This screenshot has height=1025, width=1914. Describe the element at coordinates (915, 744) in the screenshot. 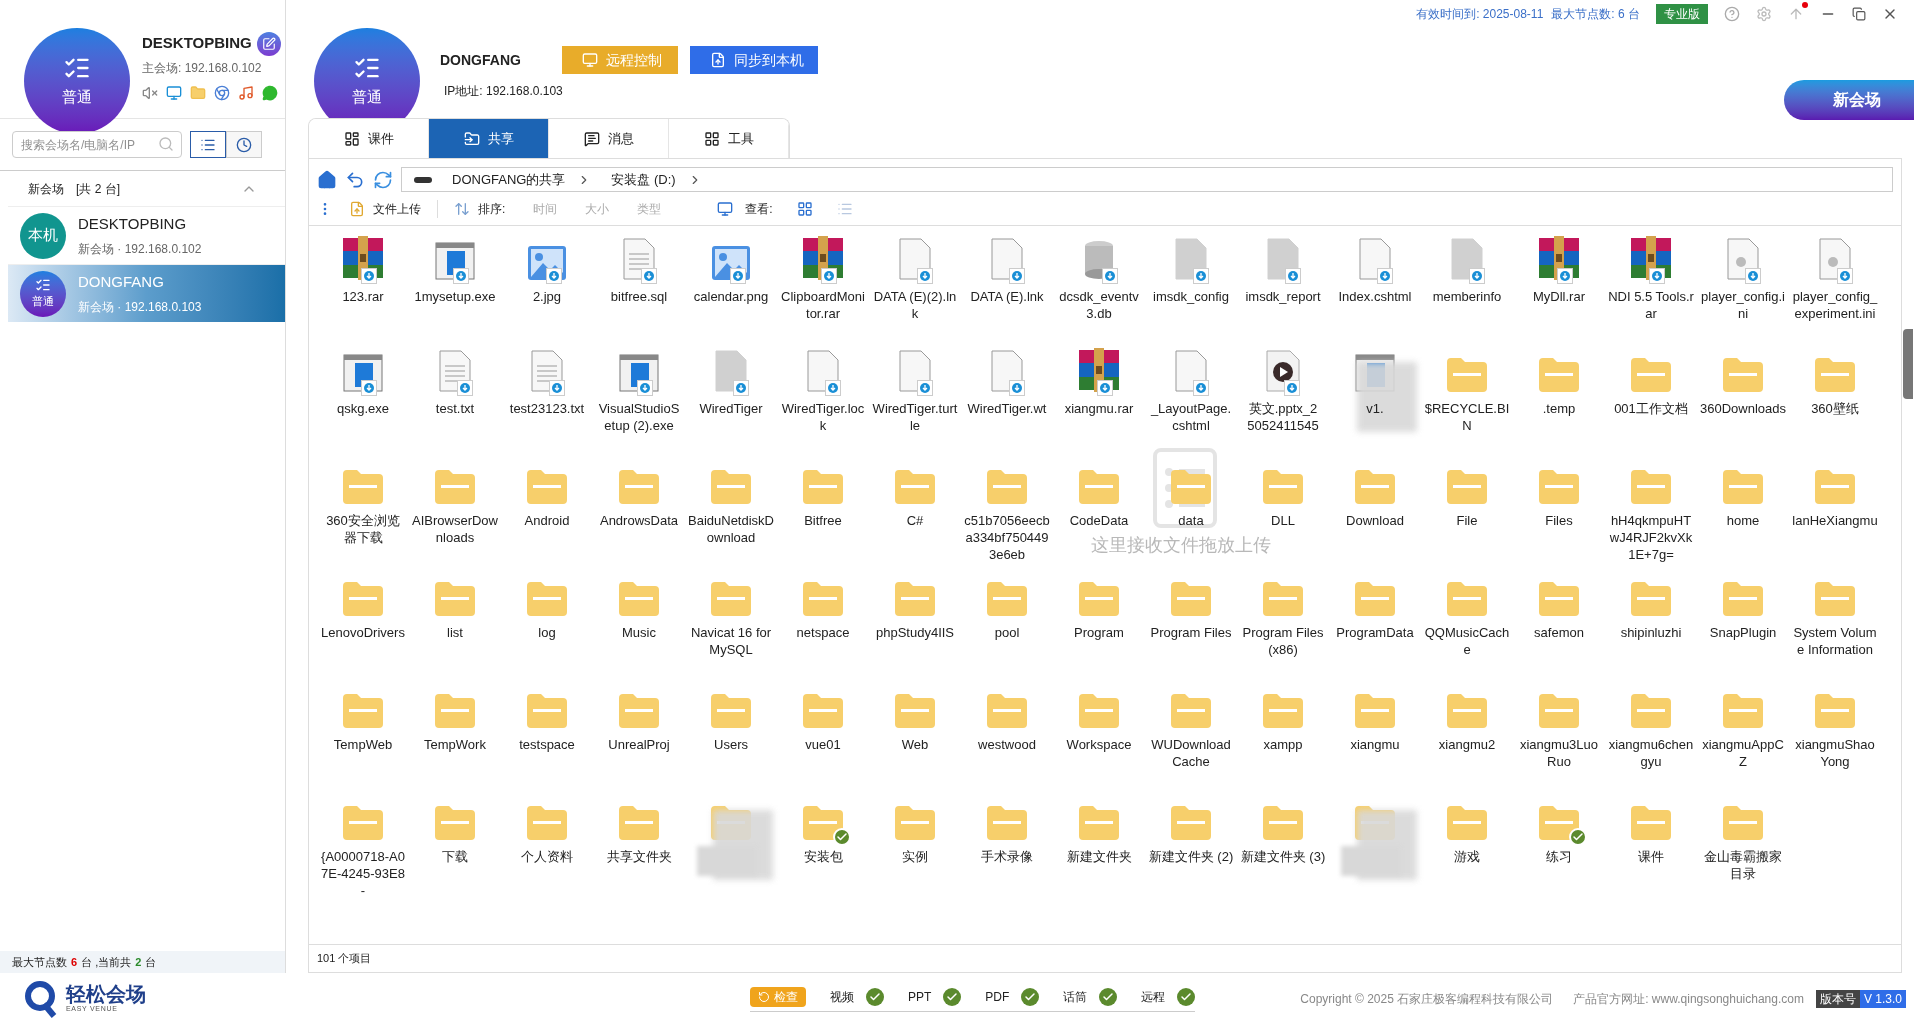

I see `file-name: Web` at that location.